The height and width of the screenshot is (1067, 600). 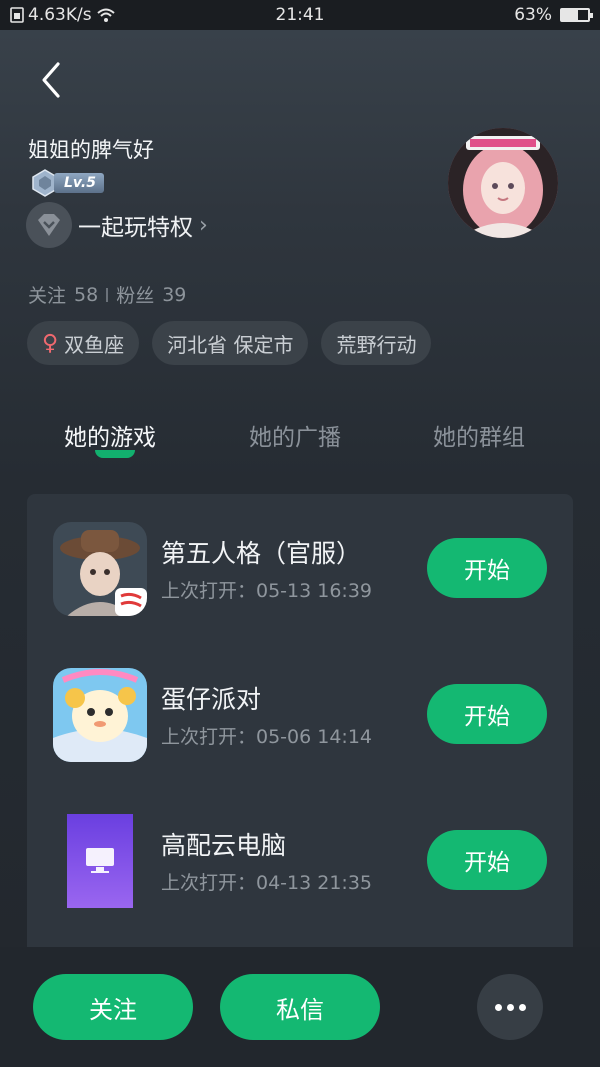 What do you see at coordinates (100, 569) in the screenshot?
I see `identity-v-icon` at bounding box center [100, 569].